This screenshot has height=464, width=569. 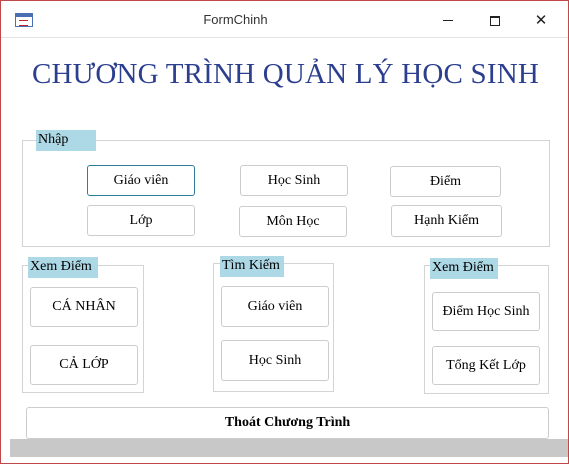 I want to click on nhap-diem-button: Điểm, so click(x=445, y=181).